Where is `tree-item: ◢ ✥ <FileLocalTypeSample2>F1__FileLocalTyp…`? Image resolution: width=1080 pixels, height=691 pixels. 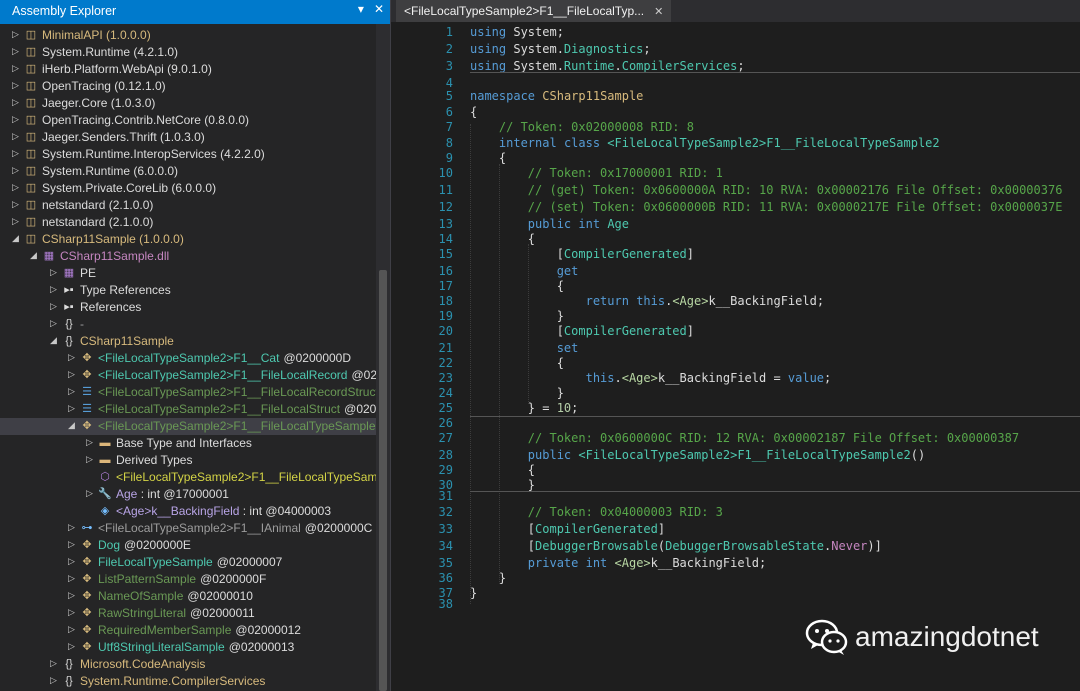
tree-item: ◢ ✥ <FileLocalTypeSample2>F1__FileLocalTyp… is located at coordinates (188, 426).